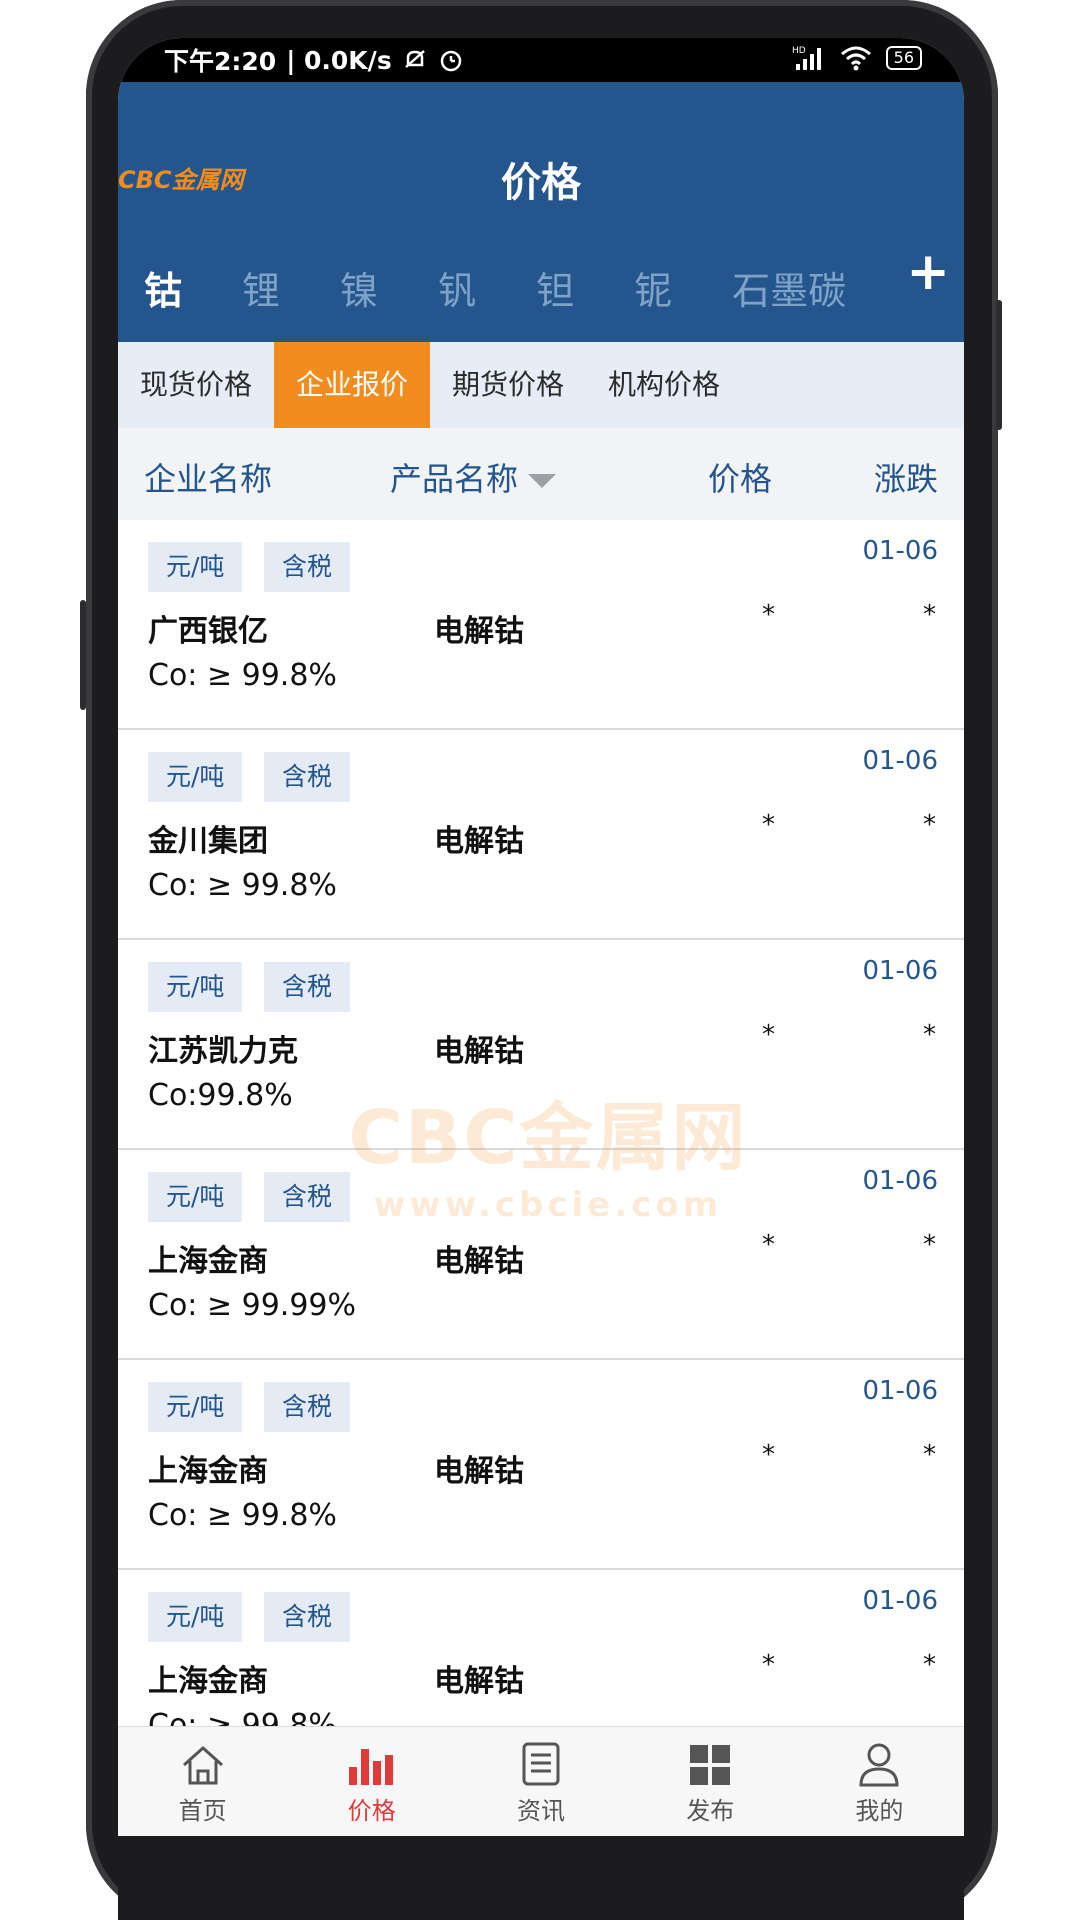  I want to click on table-row: 元/吨 含税 01-06 金川集团 电解钴 * * Co: ≥ 99.8%, so click(541, 835).